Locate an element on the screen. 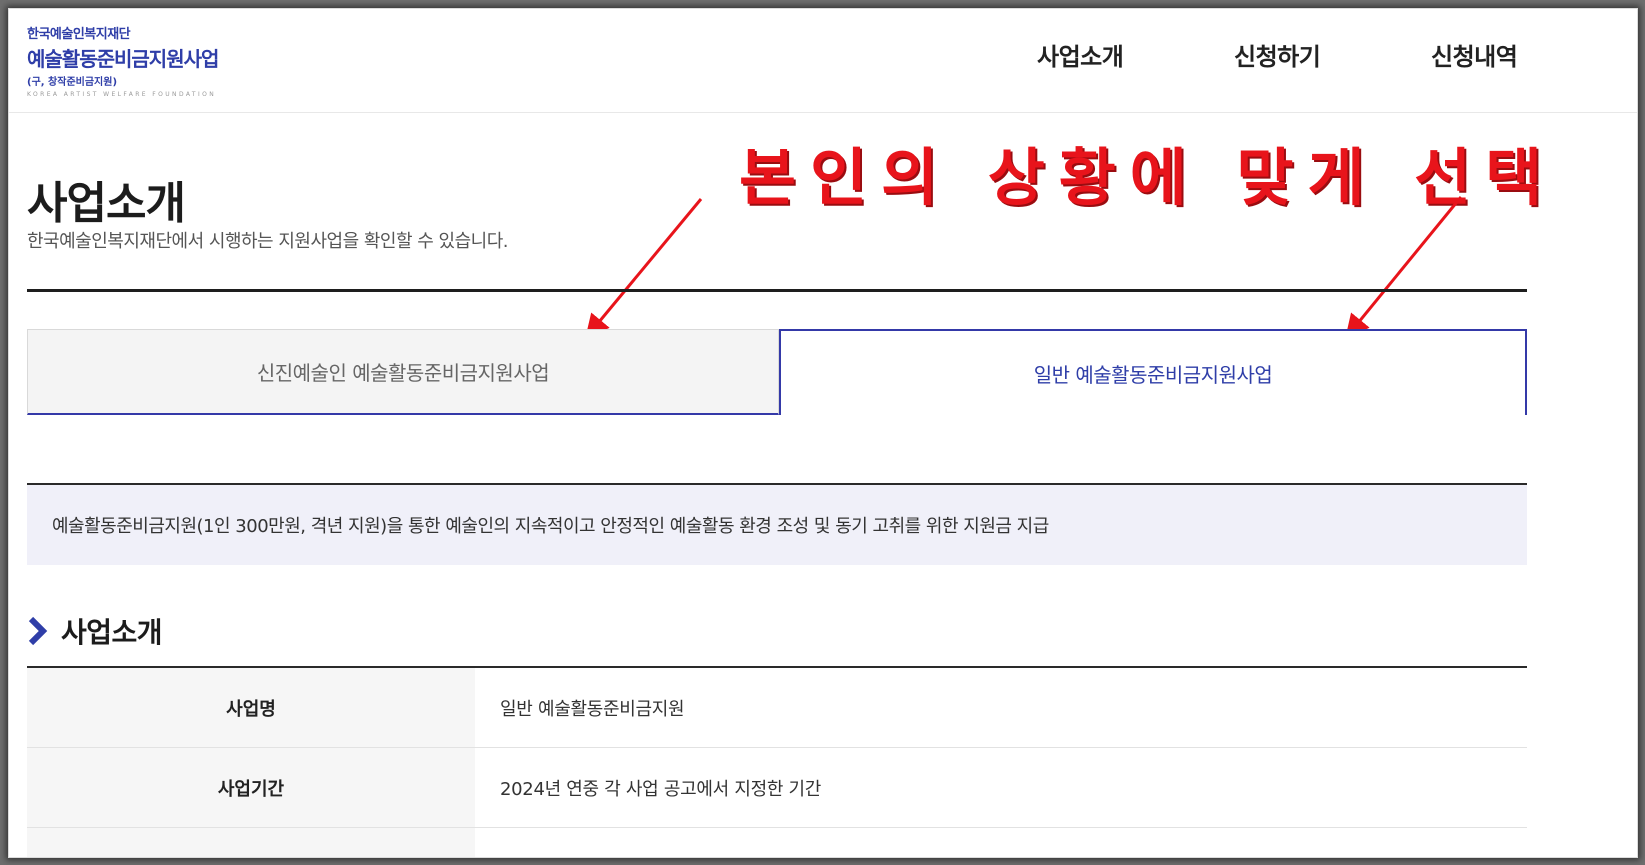 Image resolution: width=1645 pixels, height=865 pixels. annotation-arrow-right is located at coordinates (1404, 267).